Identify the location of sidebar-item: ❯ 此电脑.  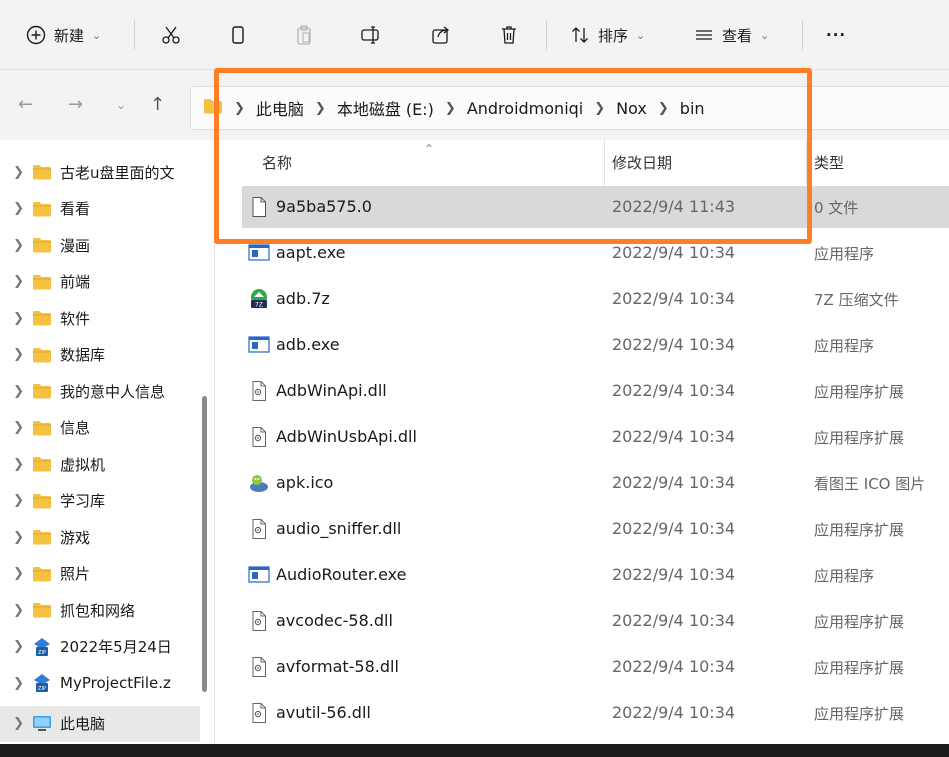
(100, 723).